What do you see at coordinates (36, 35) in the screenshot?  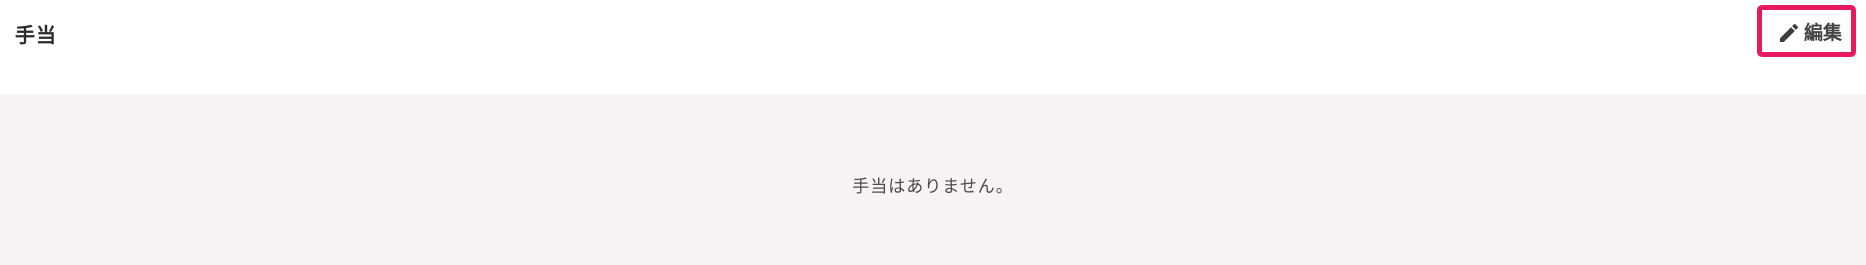 I see `section-title: 手当` at bounding box center [36, 35].